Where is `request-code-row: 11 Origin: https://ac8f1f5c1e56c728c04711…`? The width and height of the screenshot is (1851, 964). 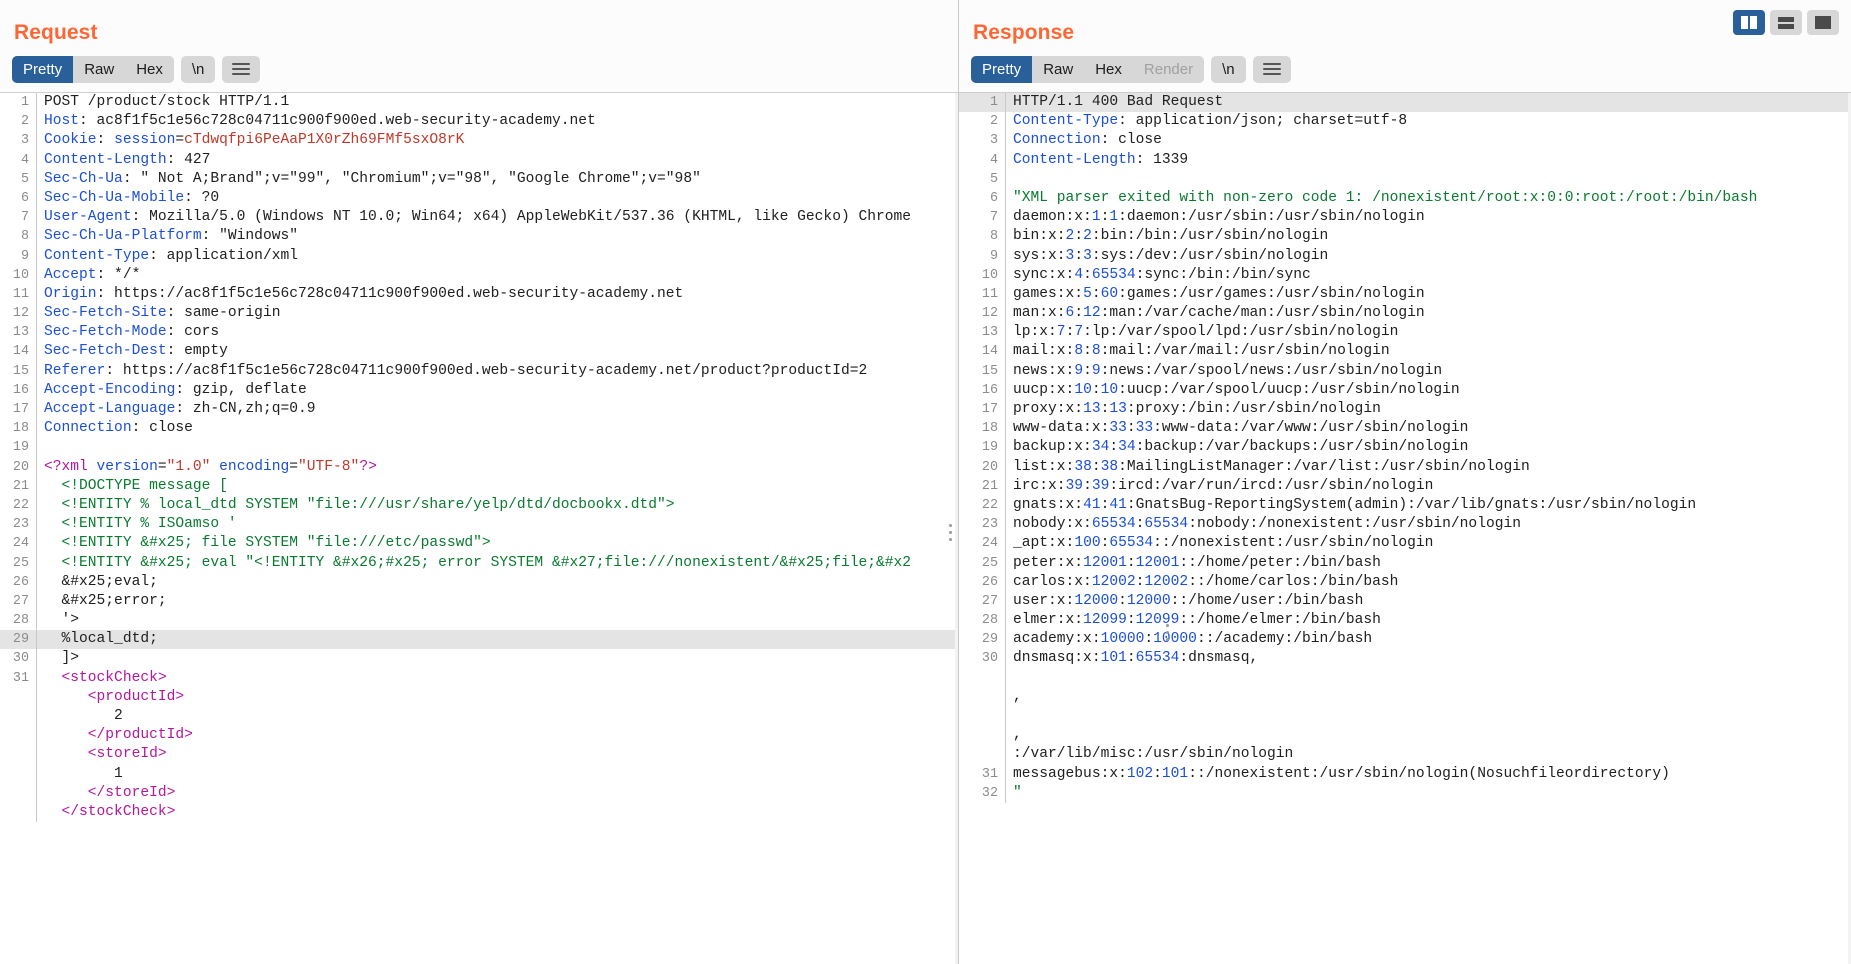 request-code-row: 11 Origin: https://ac8f1f5c1e56c728c04711… is located at coordinates (479, 294).